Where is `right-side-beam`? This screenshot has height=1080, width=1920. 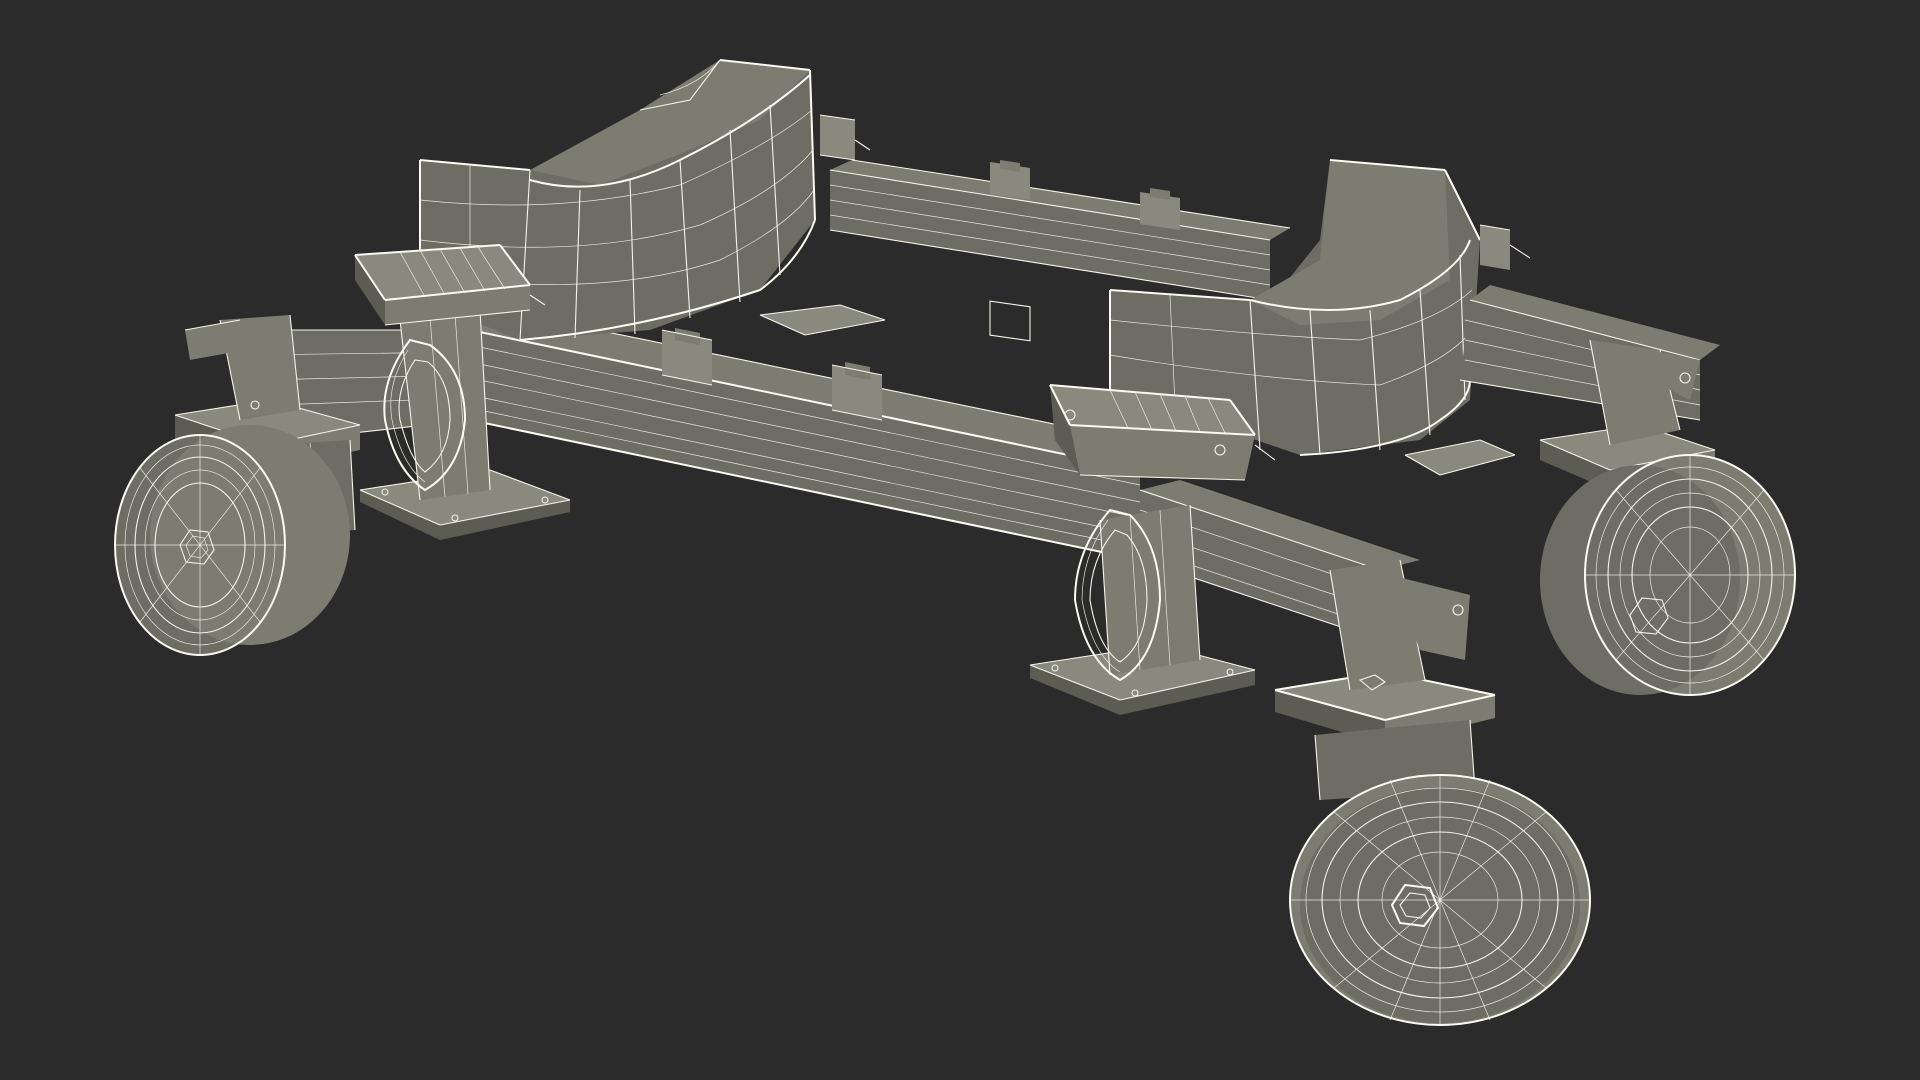
right-side-beam is located at coordinates (1589, 353).